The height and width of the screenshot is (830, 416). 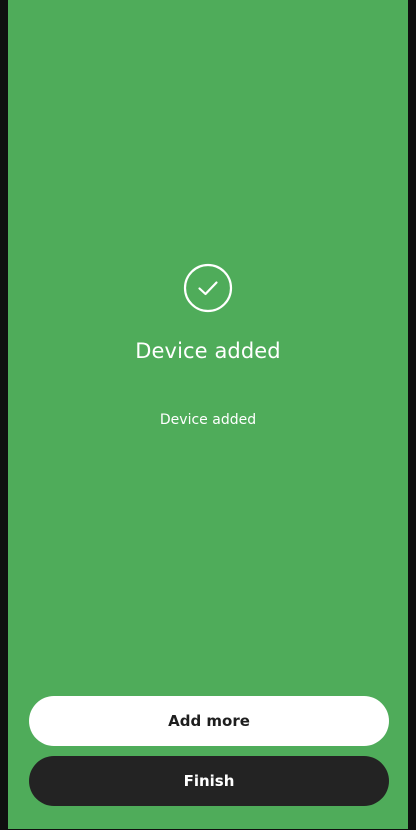 What do you see at coordinates (209, 721) in the screenshot?
I see `add-more-button: Add more` at bounding box center [209, 721].